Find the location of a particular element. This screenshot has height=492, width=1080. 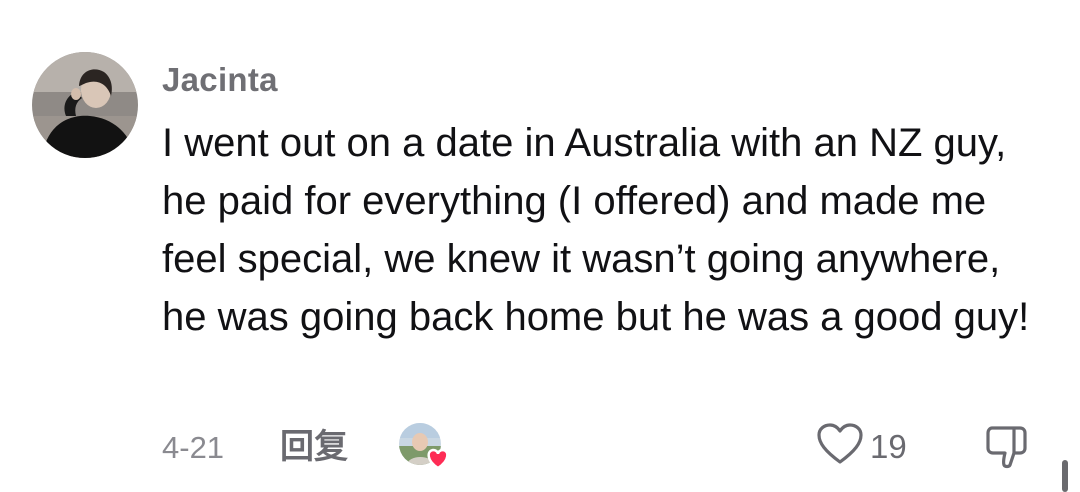

avatar is located at coordinates (85, 105).